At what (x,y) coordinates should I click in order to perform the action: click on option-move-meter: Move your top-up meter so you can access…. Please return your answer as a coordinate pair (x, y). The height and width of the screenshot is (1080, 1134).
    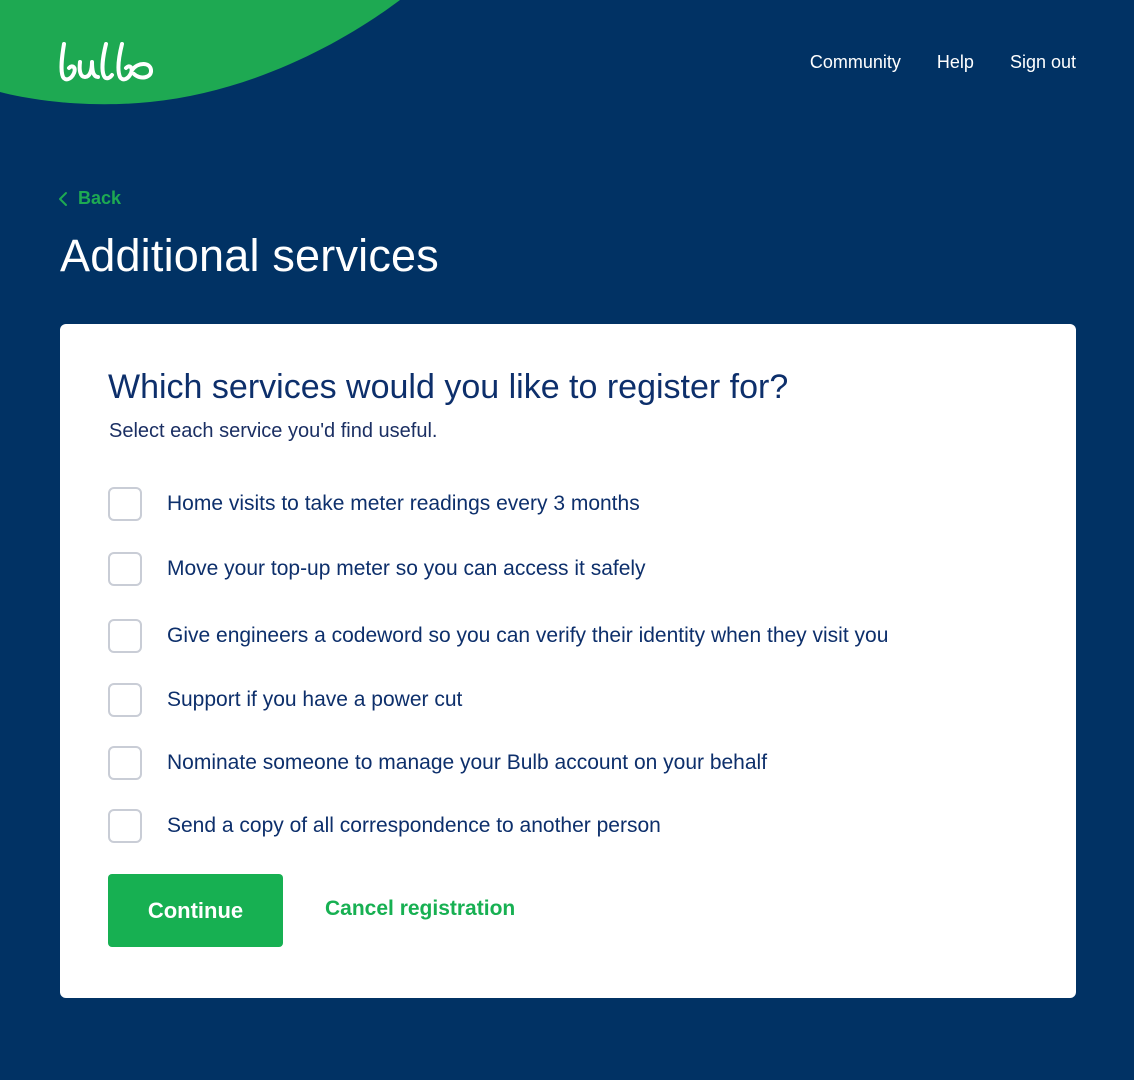
    Looking at the image, I should click on (377, 569).